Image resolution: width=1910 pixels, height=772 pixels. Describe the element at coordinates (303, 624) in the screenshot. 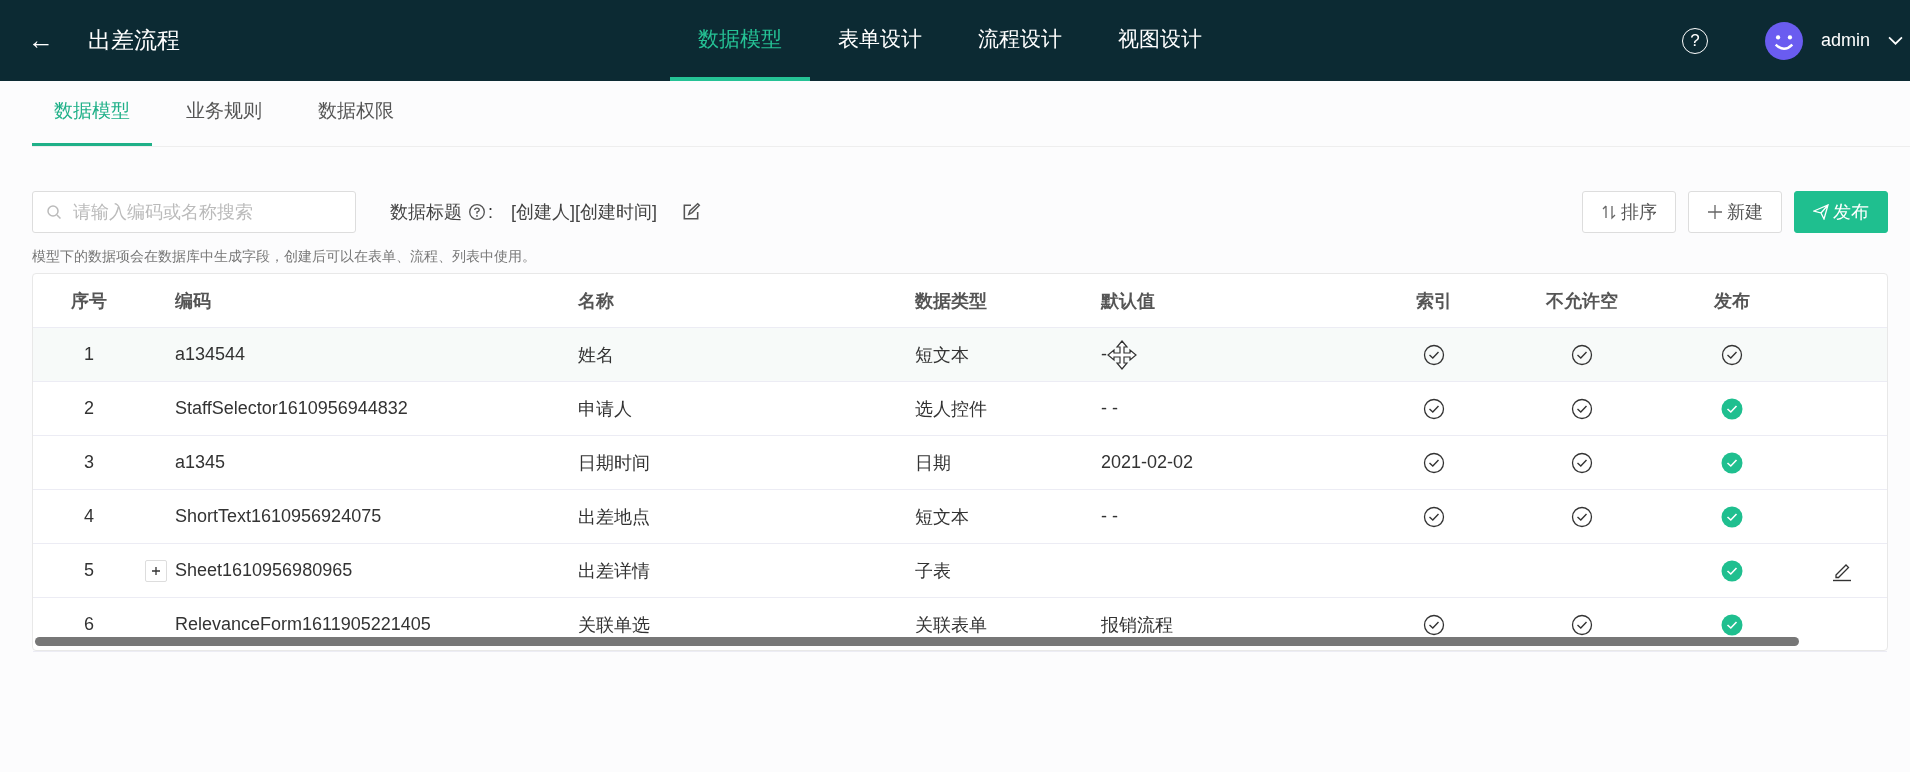

I see `table-cell: RelevanceForm1611905221405` at that location.